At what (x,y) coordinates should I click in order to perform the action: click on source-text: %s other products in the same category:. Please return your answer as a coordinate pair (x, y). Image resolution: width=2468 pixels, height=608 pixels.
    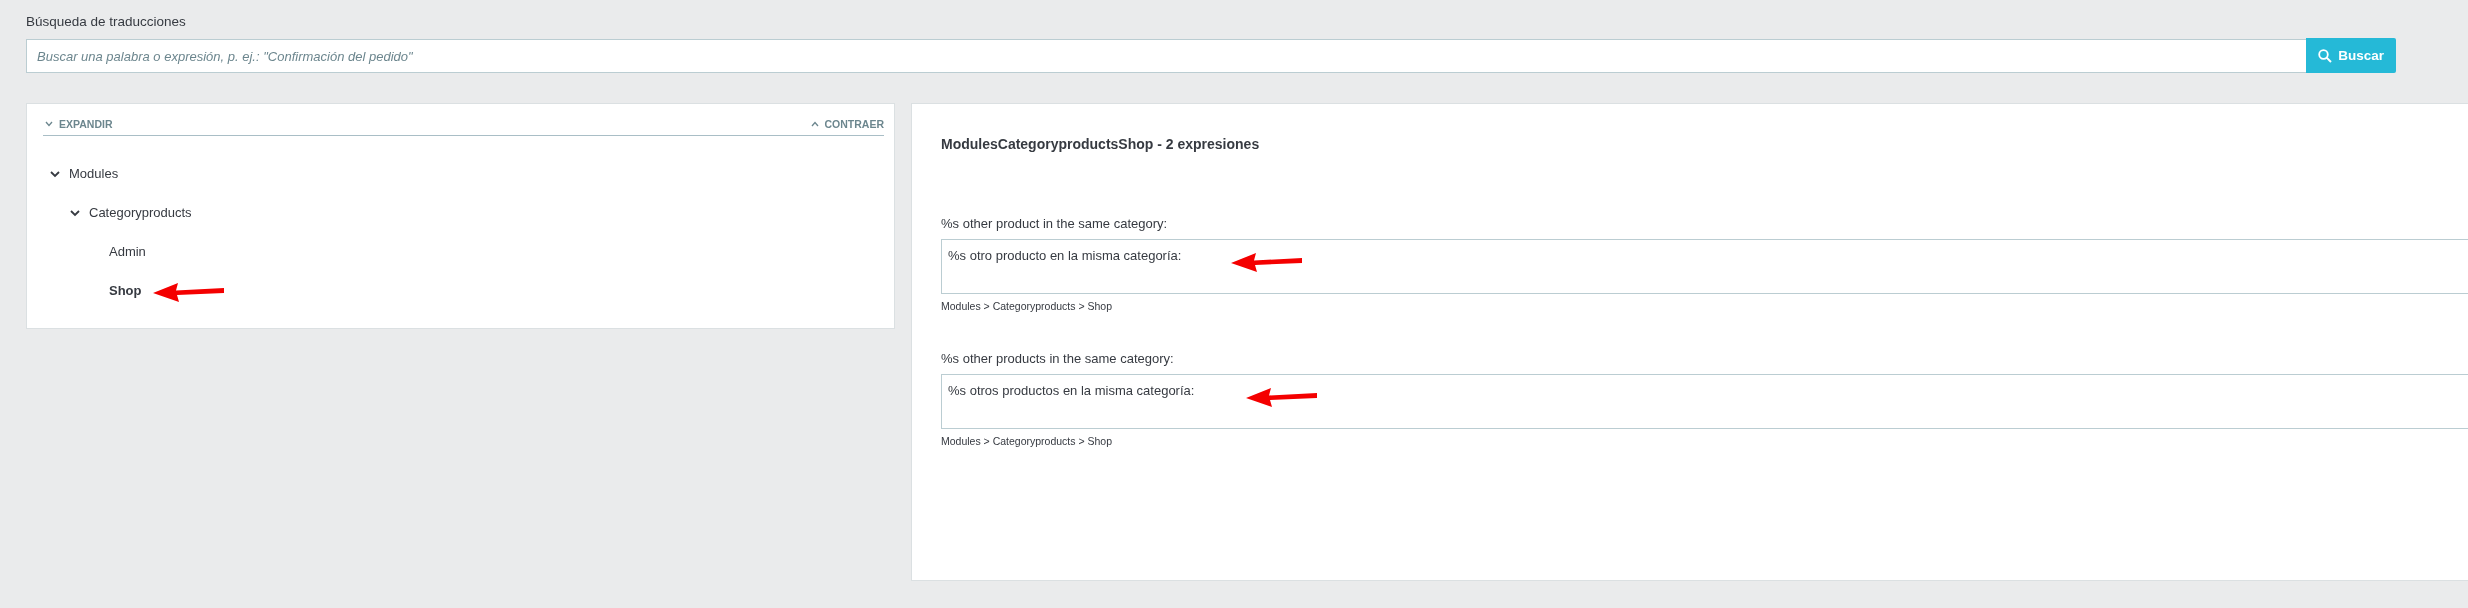
    Looking at the image, I should click on (1057, 358).